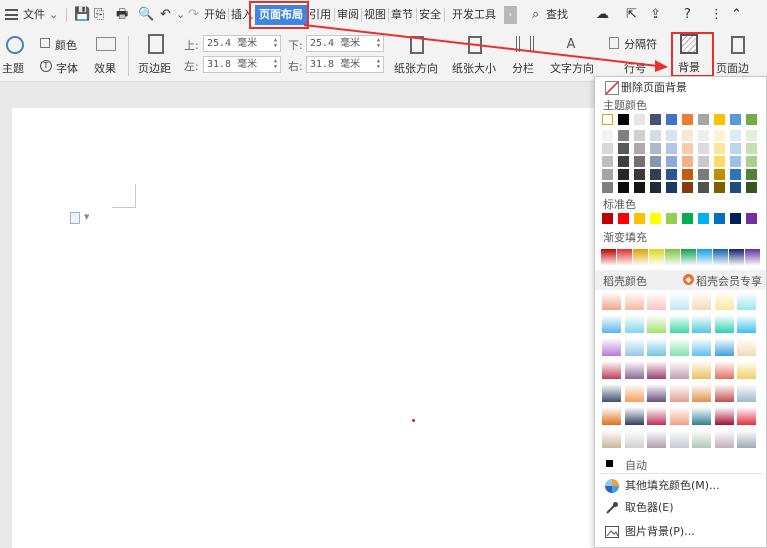  Describe the element at coordinates (75, 218) in the screenshot. I see `paragraph-options-icon` at that location.